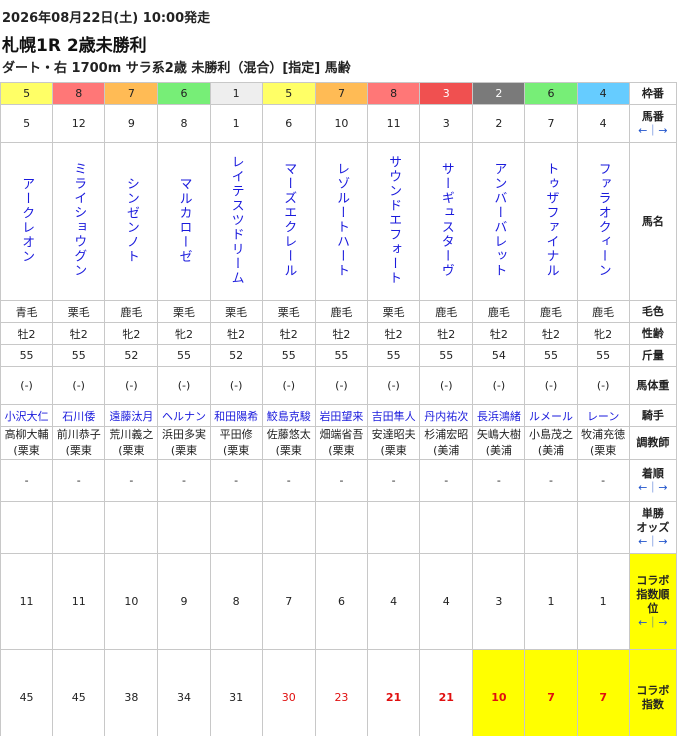 The width and height of the screenshot is (677, 736). What do you see at coordinates (184, 416) in the screenshot?
I see `jockey-link: ヘルナン` at bounding box center [184, 416].